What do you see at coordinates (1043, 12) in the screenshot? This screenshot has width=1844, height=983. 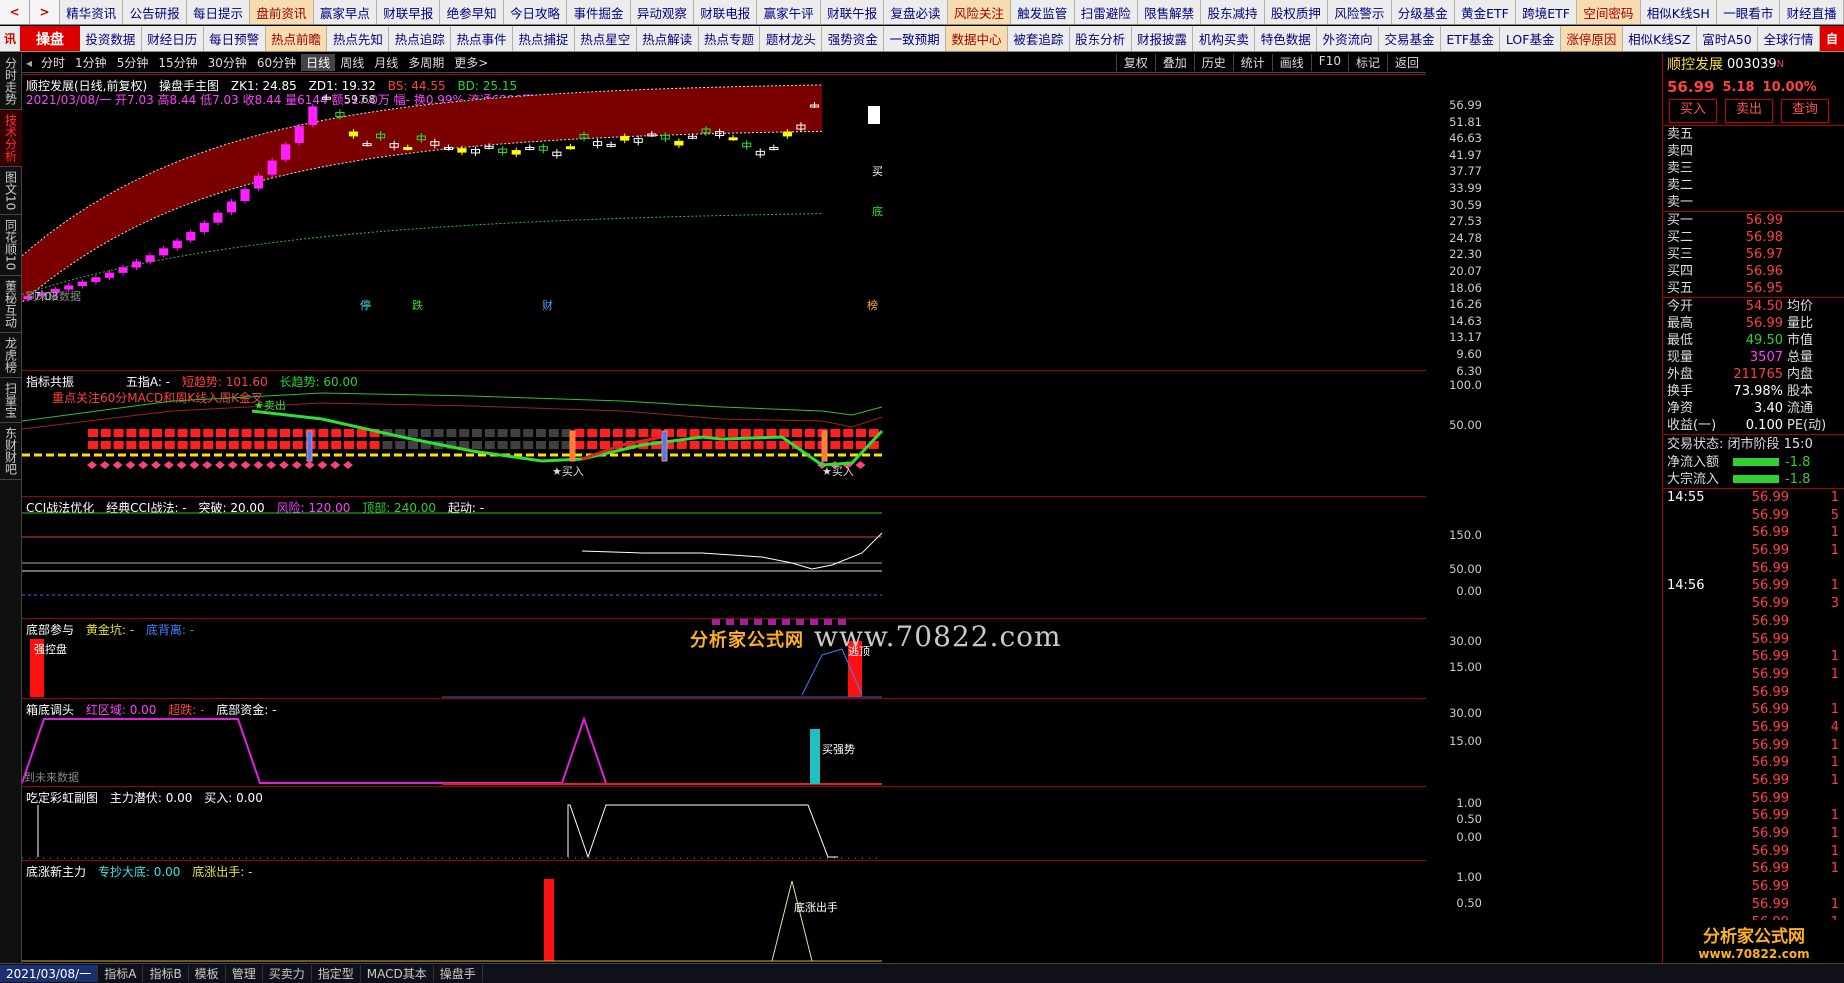 I see `nav1-item: 触发监管` at bounding box center [1043, 12].